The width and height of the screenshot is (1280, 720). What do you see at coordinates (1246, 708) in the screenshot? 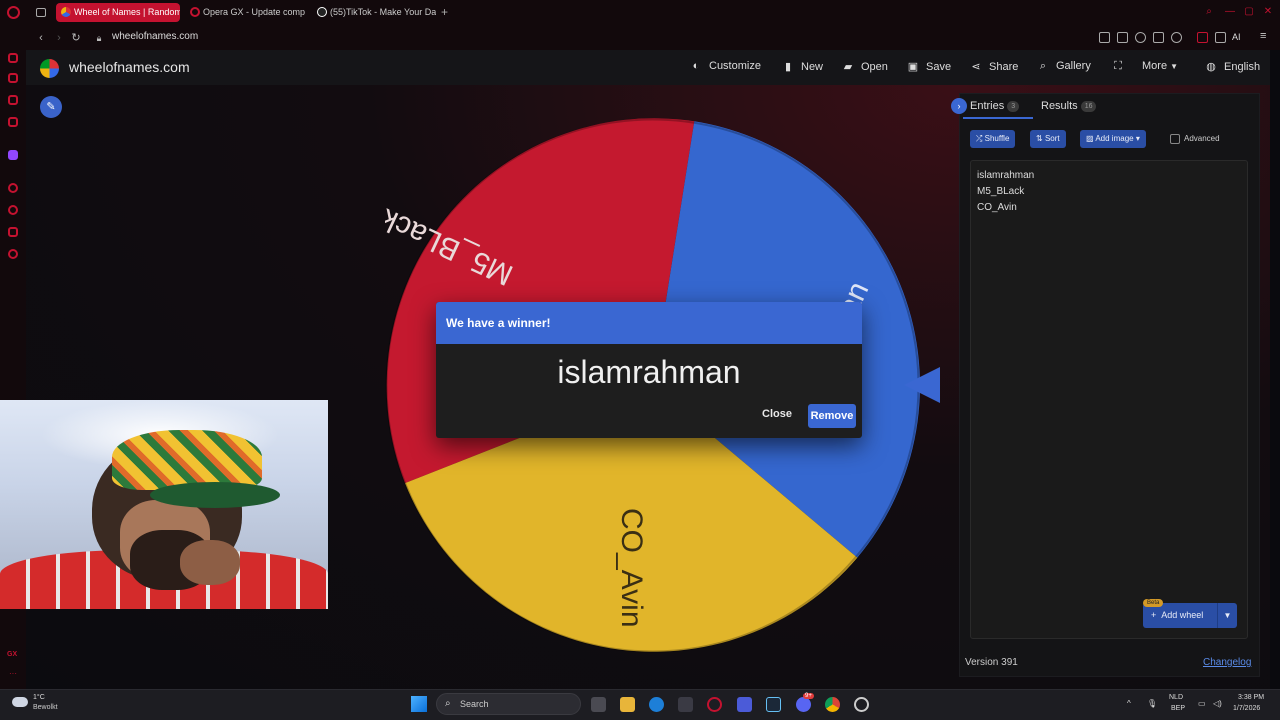
I see `clock-date: 1/7/2026` at bounding box center [1246, 708].